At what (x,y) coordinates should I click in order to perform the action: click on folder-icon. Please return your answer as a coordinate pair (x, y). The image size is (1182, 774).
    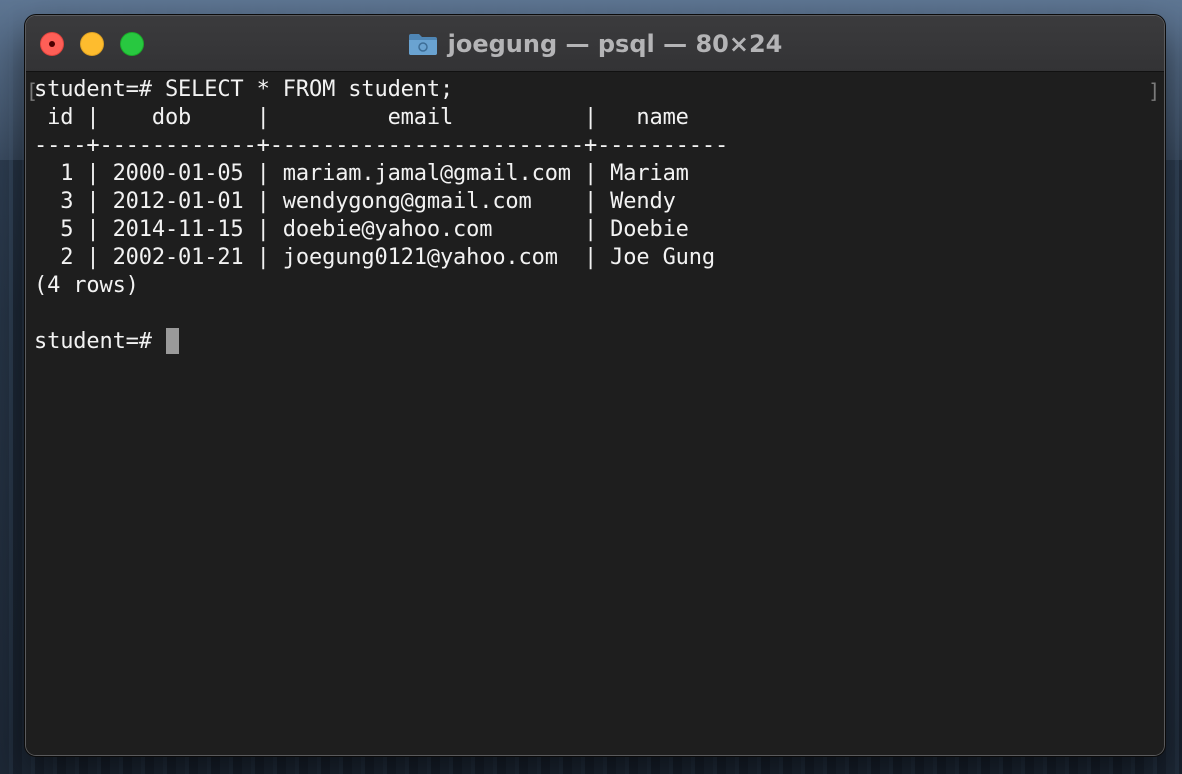
    Looking at the image, I should click on (423, 44).